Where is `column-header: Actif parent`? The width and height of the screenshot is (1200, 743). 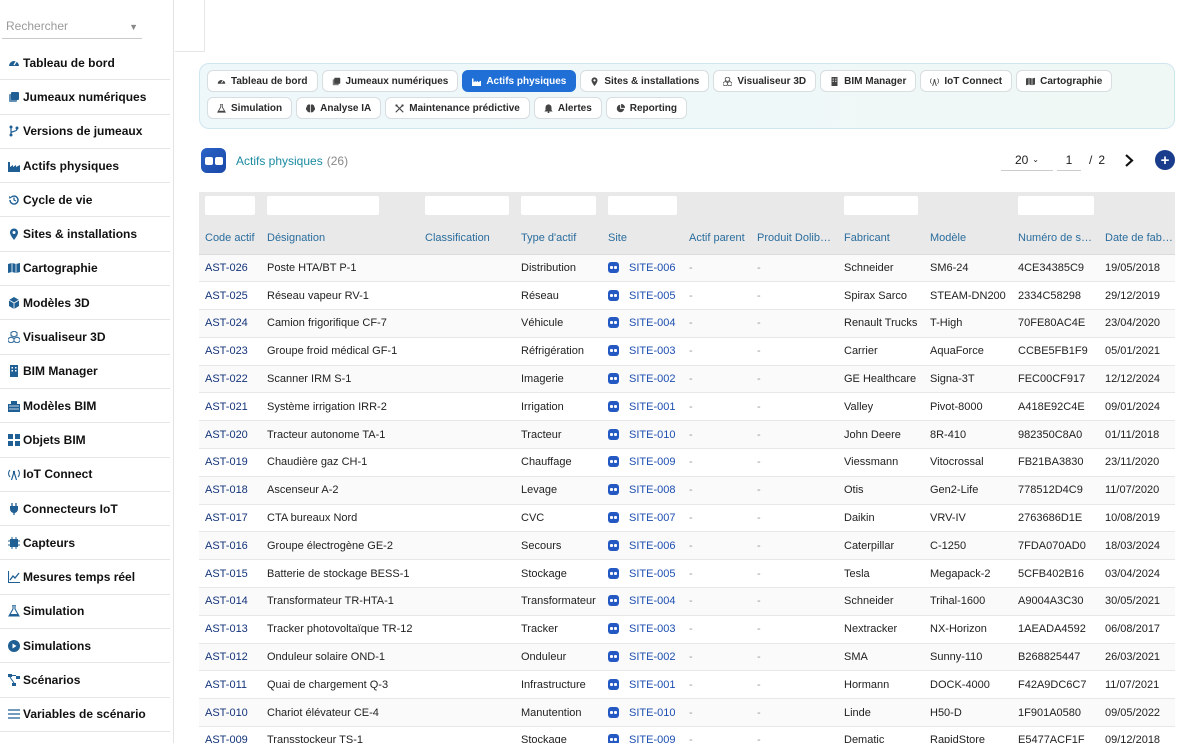 column-header: Actif parent is located at coordinates (717, 238).